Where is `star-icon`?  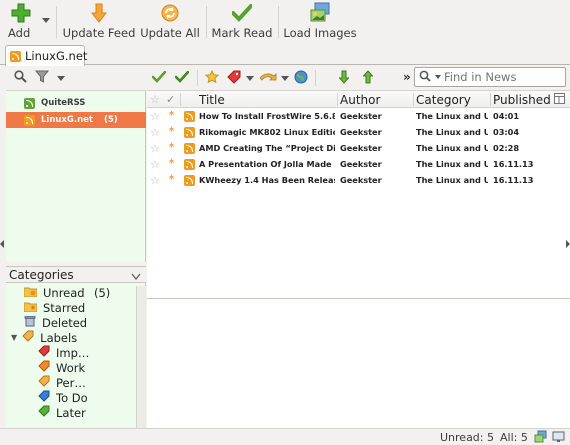 star-icon is located at coordinates (212, 78).